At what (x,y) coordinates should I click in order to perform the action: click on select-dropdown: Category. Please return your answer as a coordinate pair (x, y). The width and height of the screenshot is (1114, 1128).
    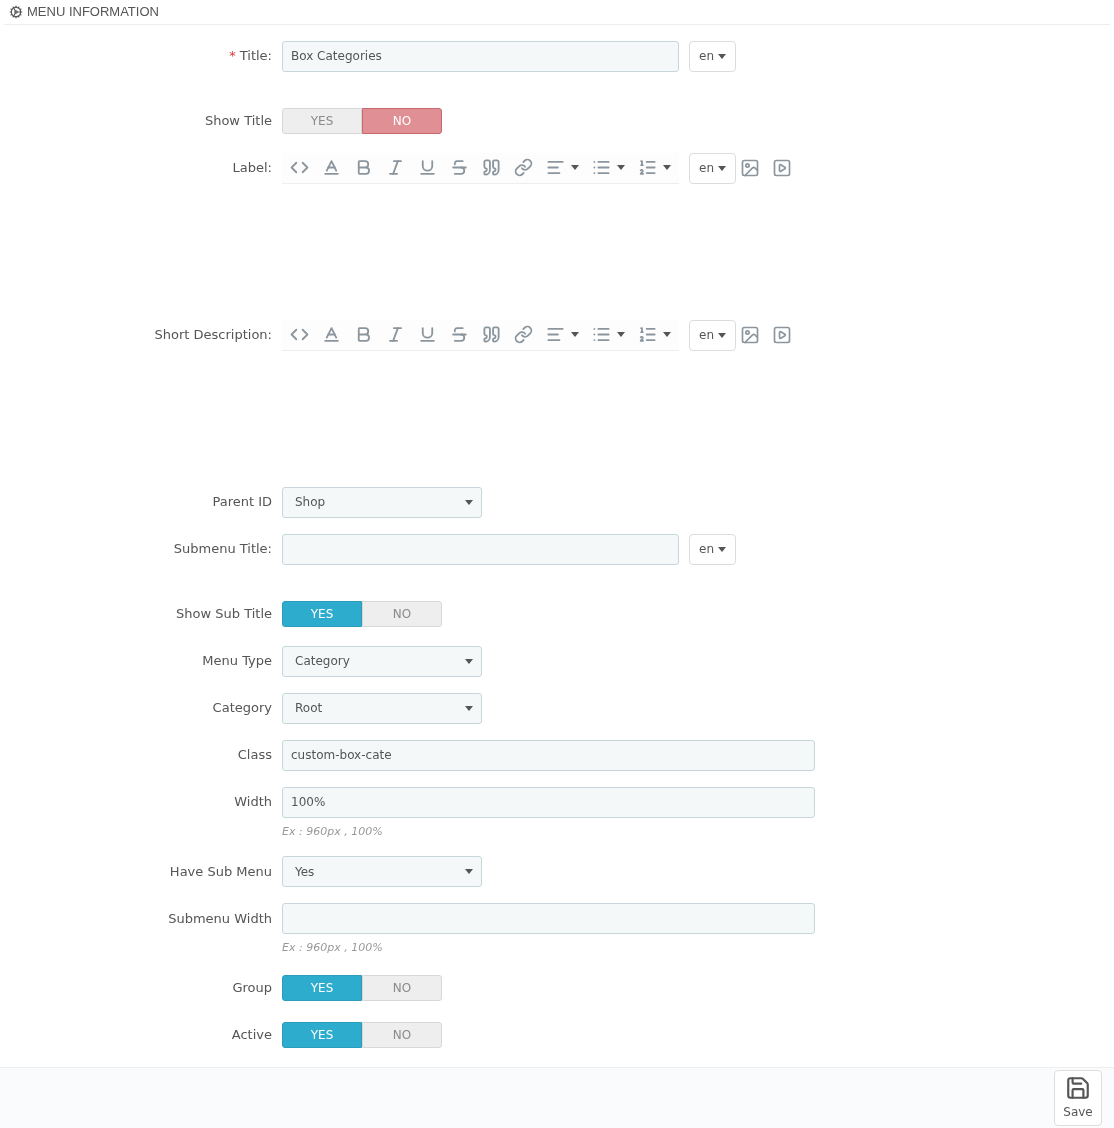
    Looking at the image, I should click on (382, 661).